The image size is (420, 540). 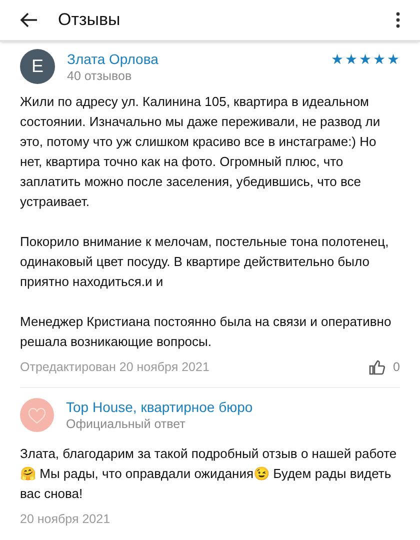 What do you see at coordinates (115, 367) in the screenshot?
I see `edited-date: Отредактирован 20 ноября 2021` at bounding box center [115, 367].